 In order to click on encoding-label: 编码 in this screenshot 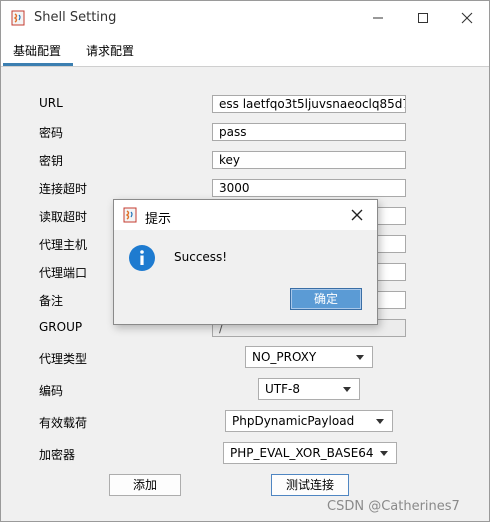, I will do `click(51, 391)`.